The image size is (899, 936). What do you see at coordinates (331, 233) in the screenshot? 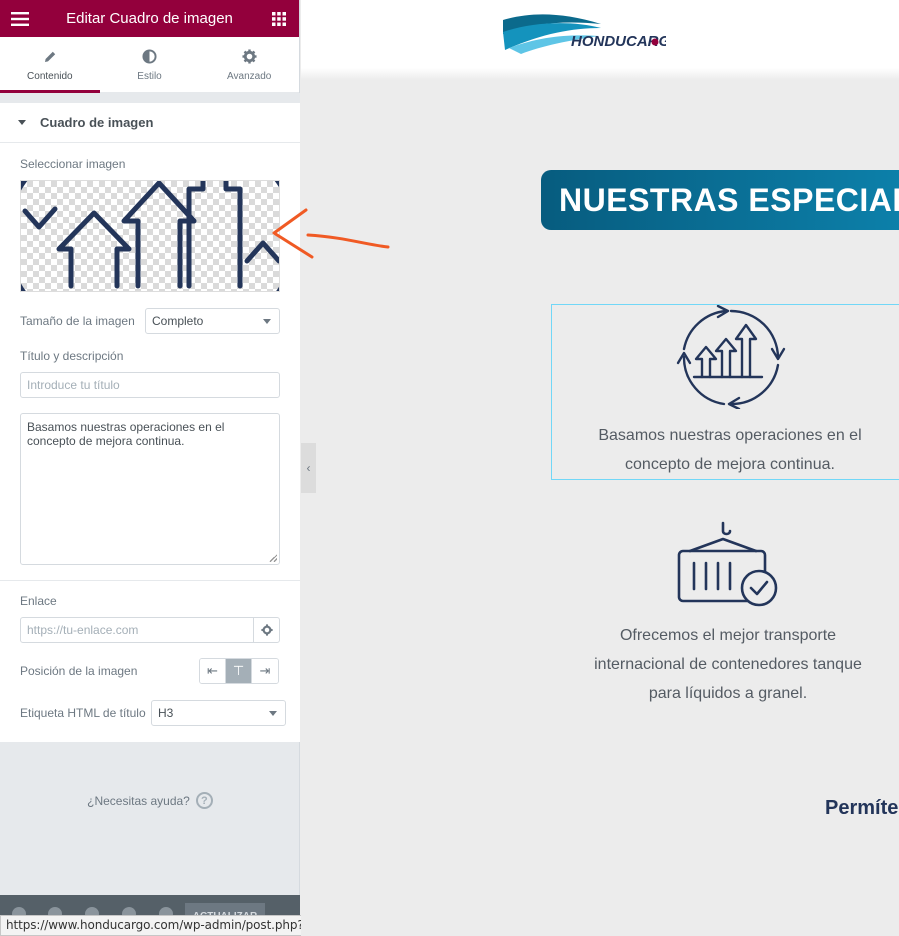
I see `annotation-arrow-icon` at bounding box center [331, 233].